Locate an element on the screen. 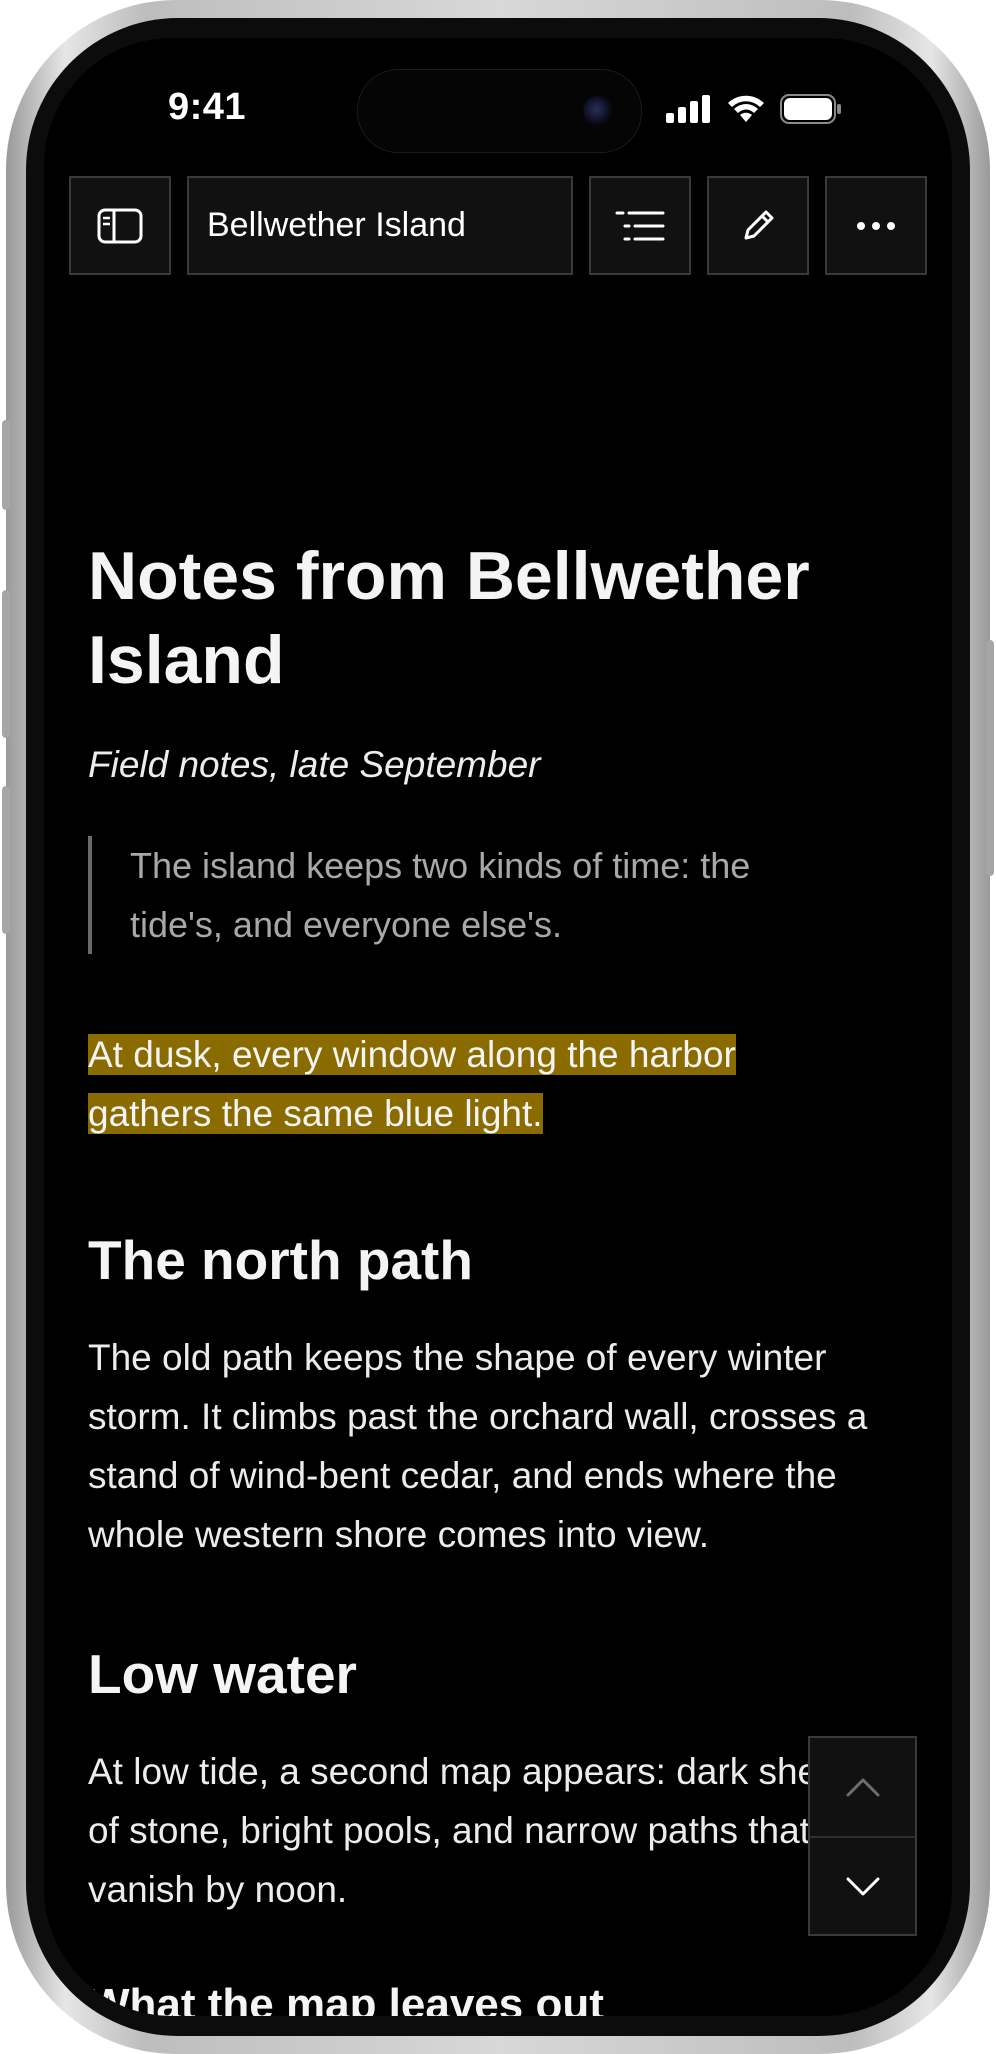 The height and width of the screenshot is (2054, 996). wifi-icon is located at coordinates (746, 108).